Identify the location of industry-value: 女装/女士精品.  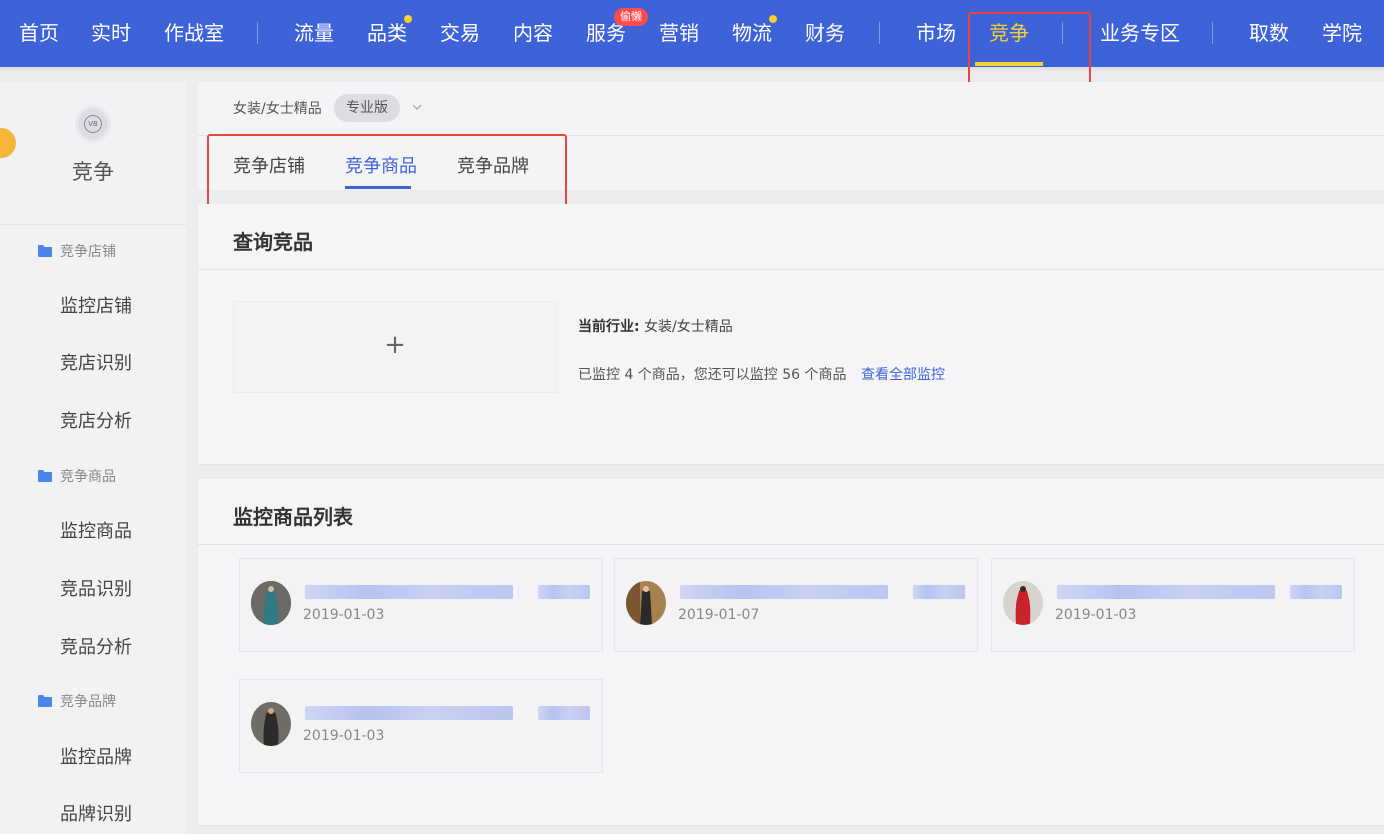
(688, 327).